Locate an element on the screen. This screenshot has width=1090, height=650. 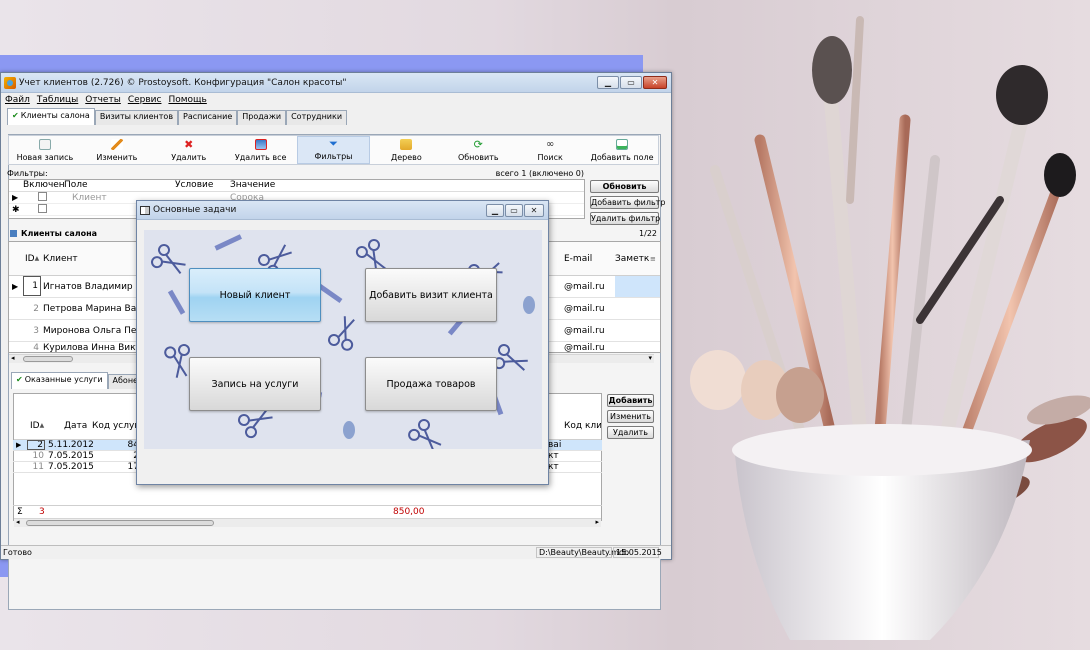
edit-button: Изменить is located at coordinates (117, 150).